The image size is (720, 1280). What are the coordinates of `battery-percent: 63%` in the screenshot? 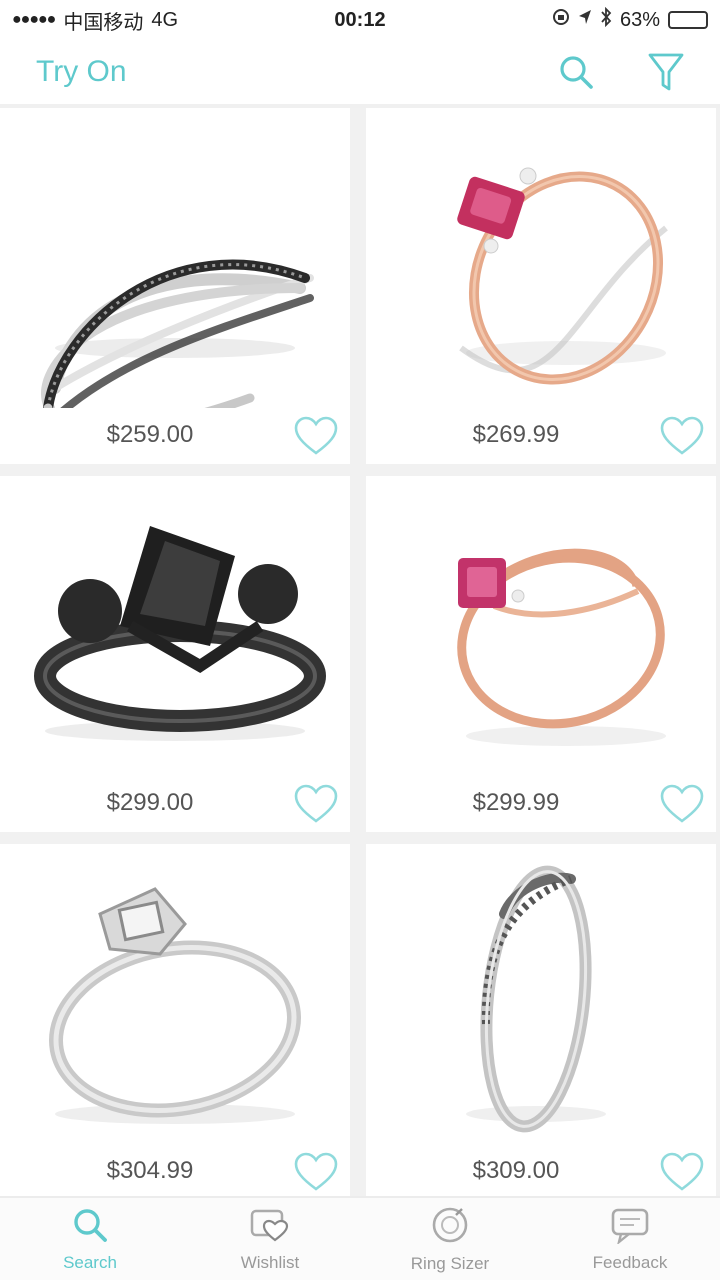 It's located at (639, 19).